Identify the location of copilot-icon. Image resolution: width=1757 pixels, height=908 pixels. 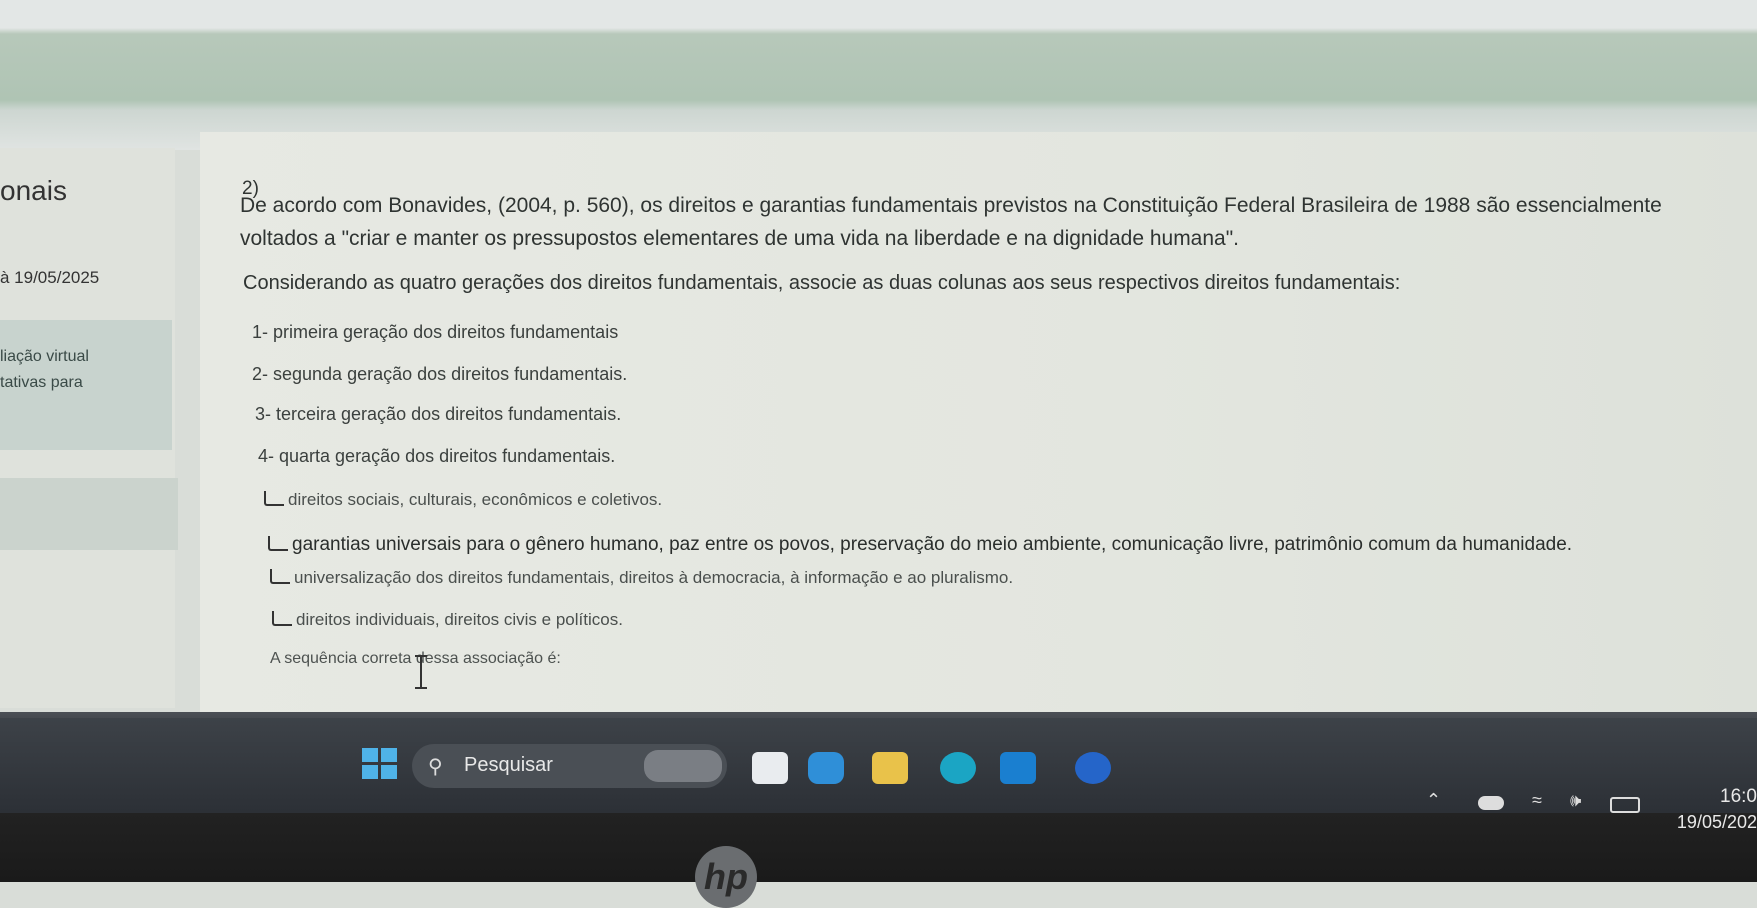
(826, 768).